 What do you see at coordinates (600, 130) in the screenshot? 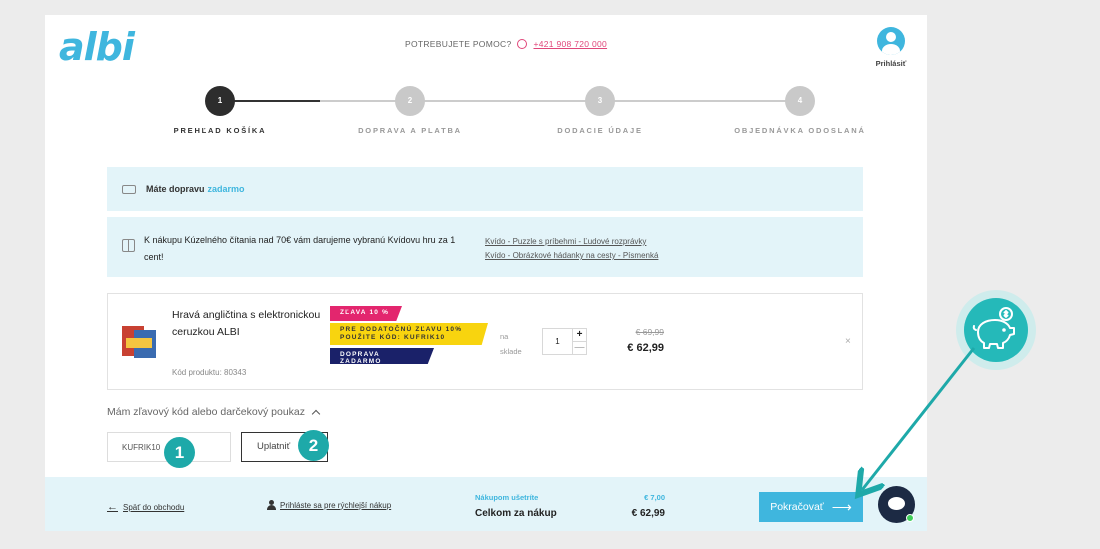
I see `step-label: DODACIE ÚDAJE` at bounding box center [600, 130].